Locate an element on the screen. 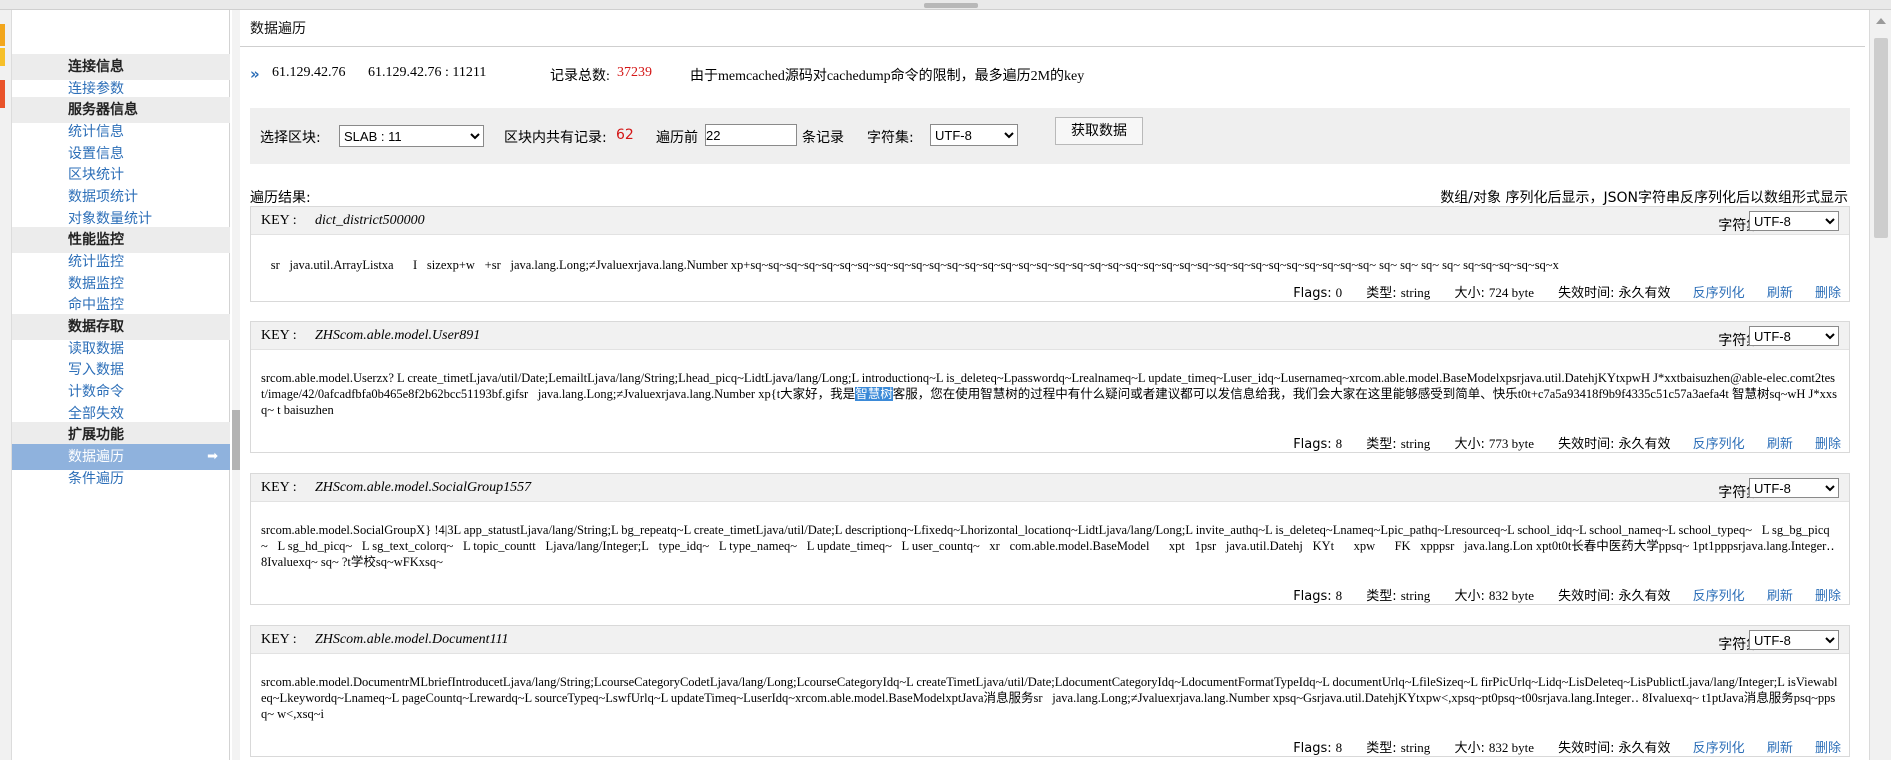 The image size is (1891, 760). size-value: 724 byte is located at coordinates (1511, 292).